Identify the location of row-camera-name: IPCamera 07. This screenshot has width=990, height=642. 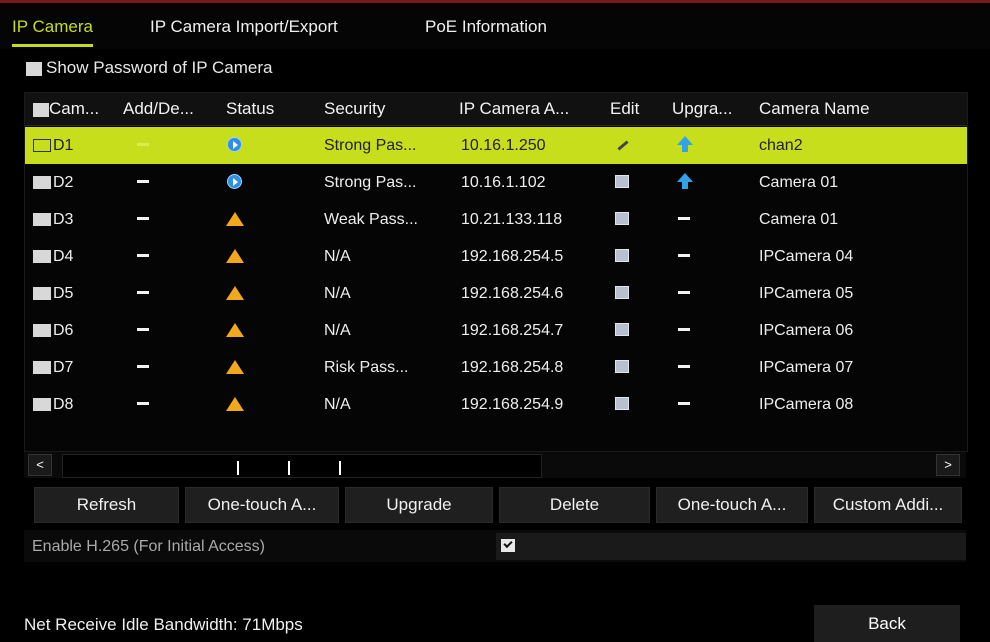
(806, 367).